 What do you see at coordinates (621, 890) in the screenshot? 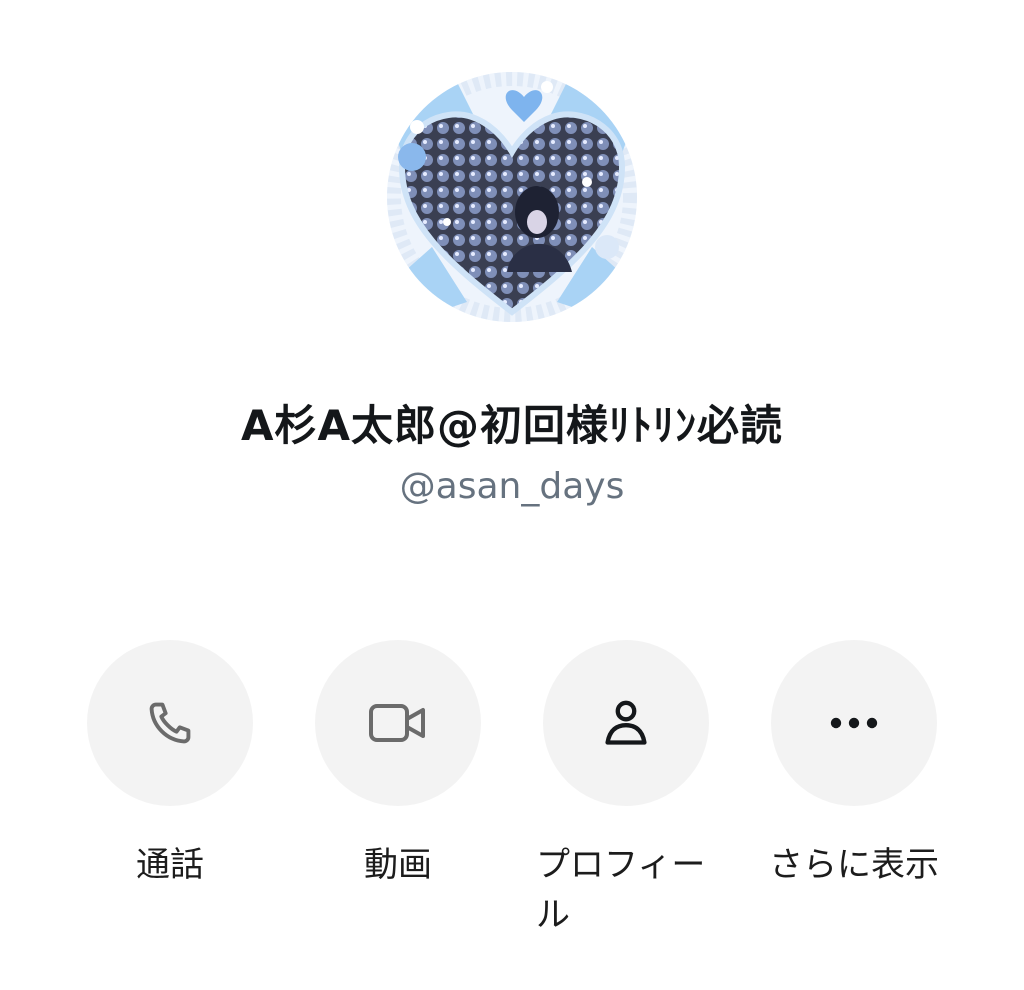
I see `profile-label: プロフィール` at bounding box center [621, 890].